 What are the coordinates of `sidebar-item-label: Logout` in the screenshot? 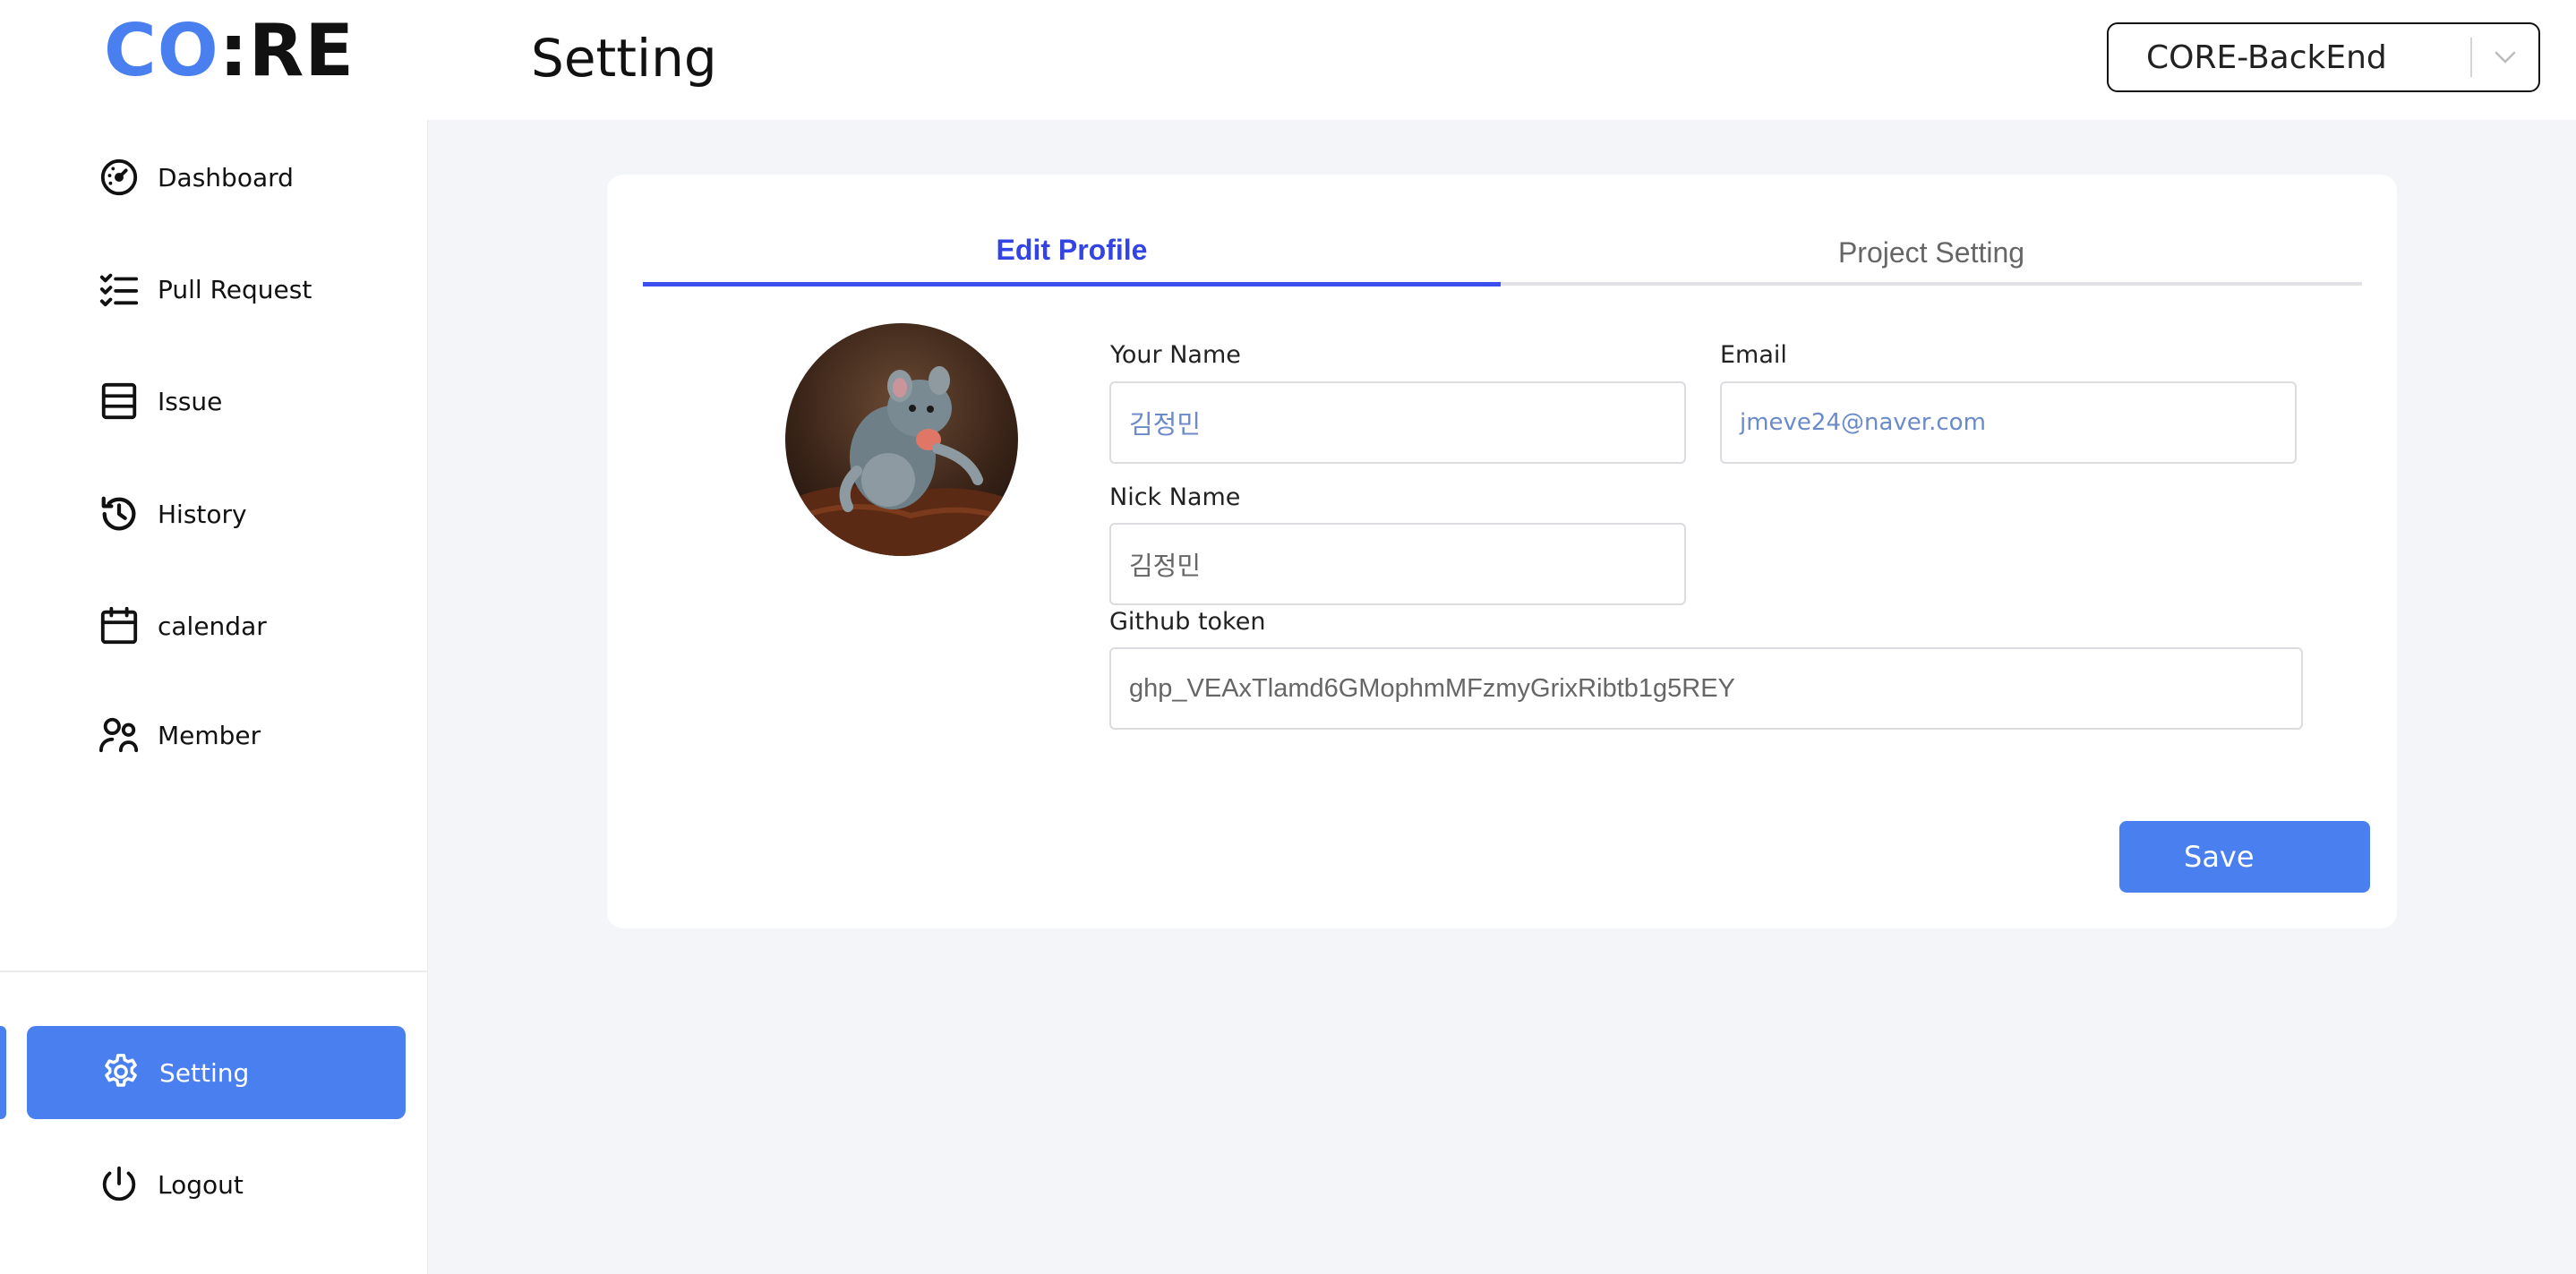 It's located at (201, 1184).